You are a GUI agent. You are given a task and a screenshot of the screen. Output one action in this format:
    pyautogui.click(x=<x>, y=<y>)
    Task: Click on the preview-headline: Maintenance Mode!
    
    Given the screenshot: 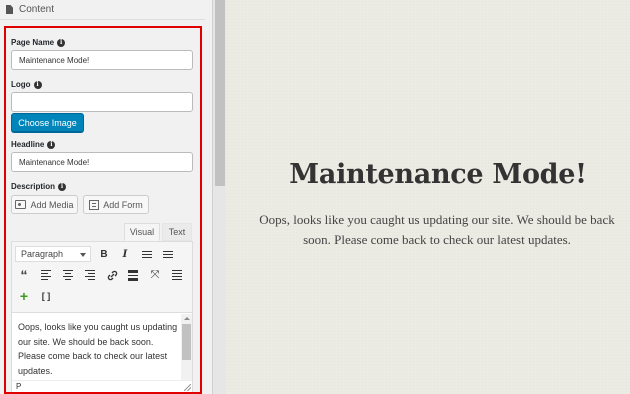 What is the action you would take?
    pyautogui.click(x=438, y=174)
    